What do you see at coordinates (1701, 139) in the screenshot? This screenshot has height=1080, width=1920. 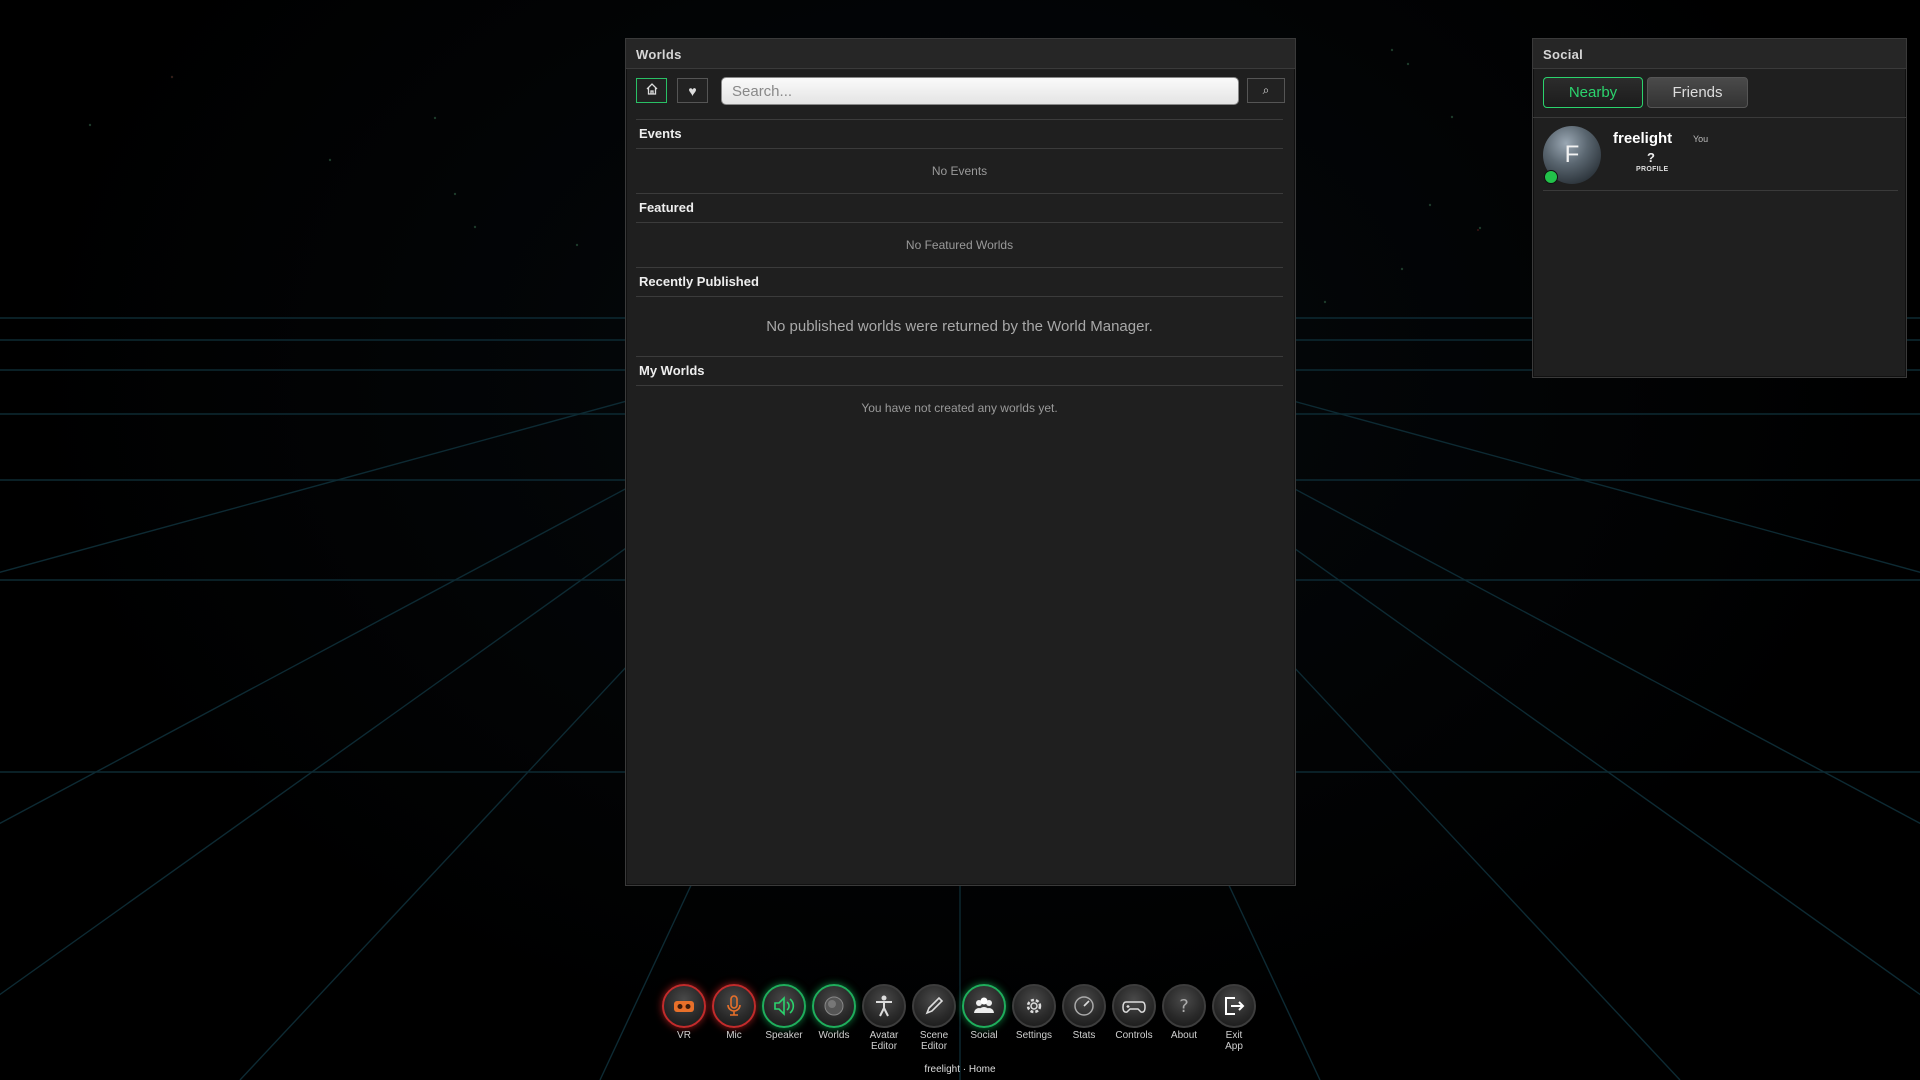 I see `you-label: You` at bounding box center [1701, 139].